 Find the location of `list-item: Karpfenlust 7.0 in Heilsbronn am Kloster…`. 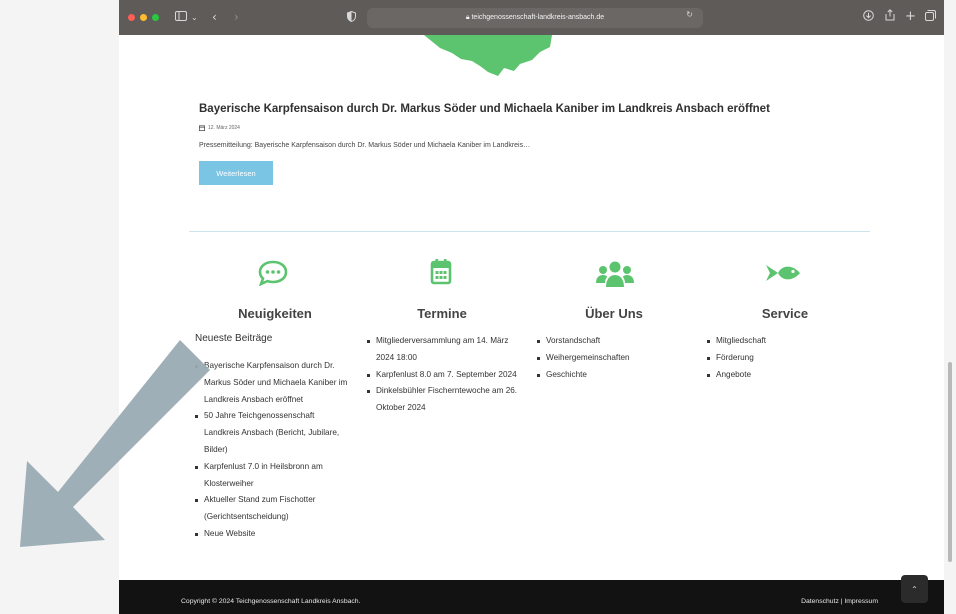

list-item: Karpfenlust 7.0 in Heilsbronn am Kloster… is located at coordinates (272, 476).